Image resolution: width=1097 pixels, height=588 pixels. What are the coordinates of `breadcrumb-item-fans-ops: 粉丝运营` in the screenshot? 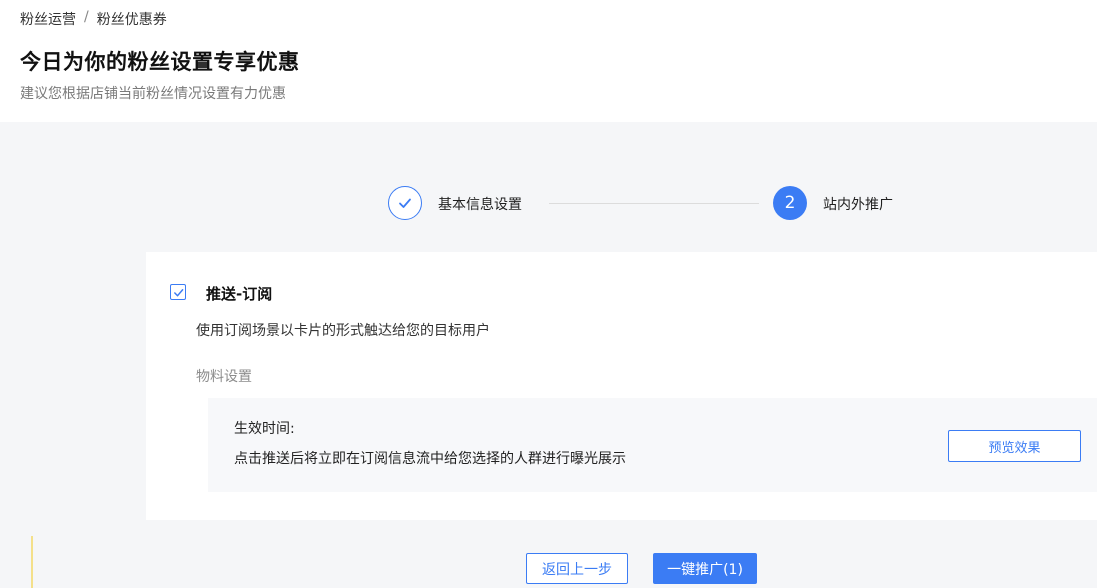 It's located at (48, 19).